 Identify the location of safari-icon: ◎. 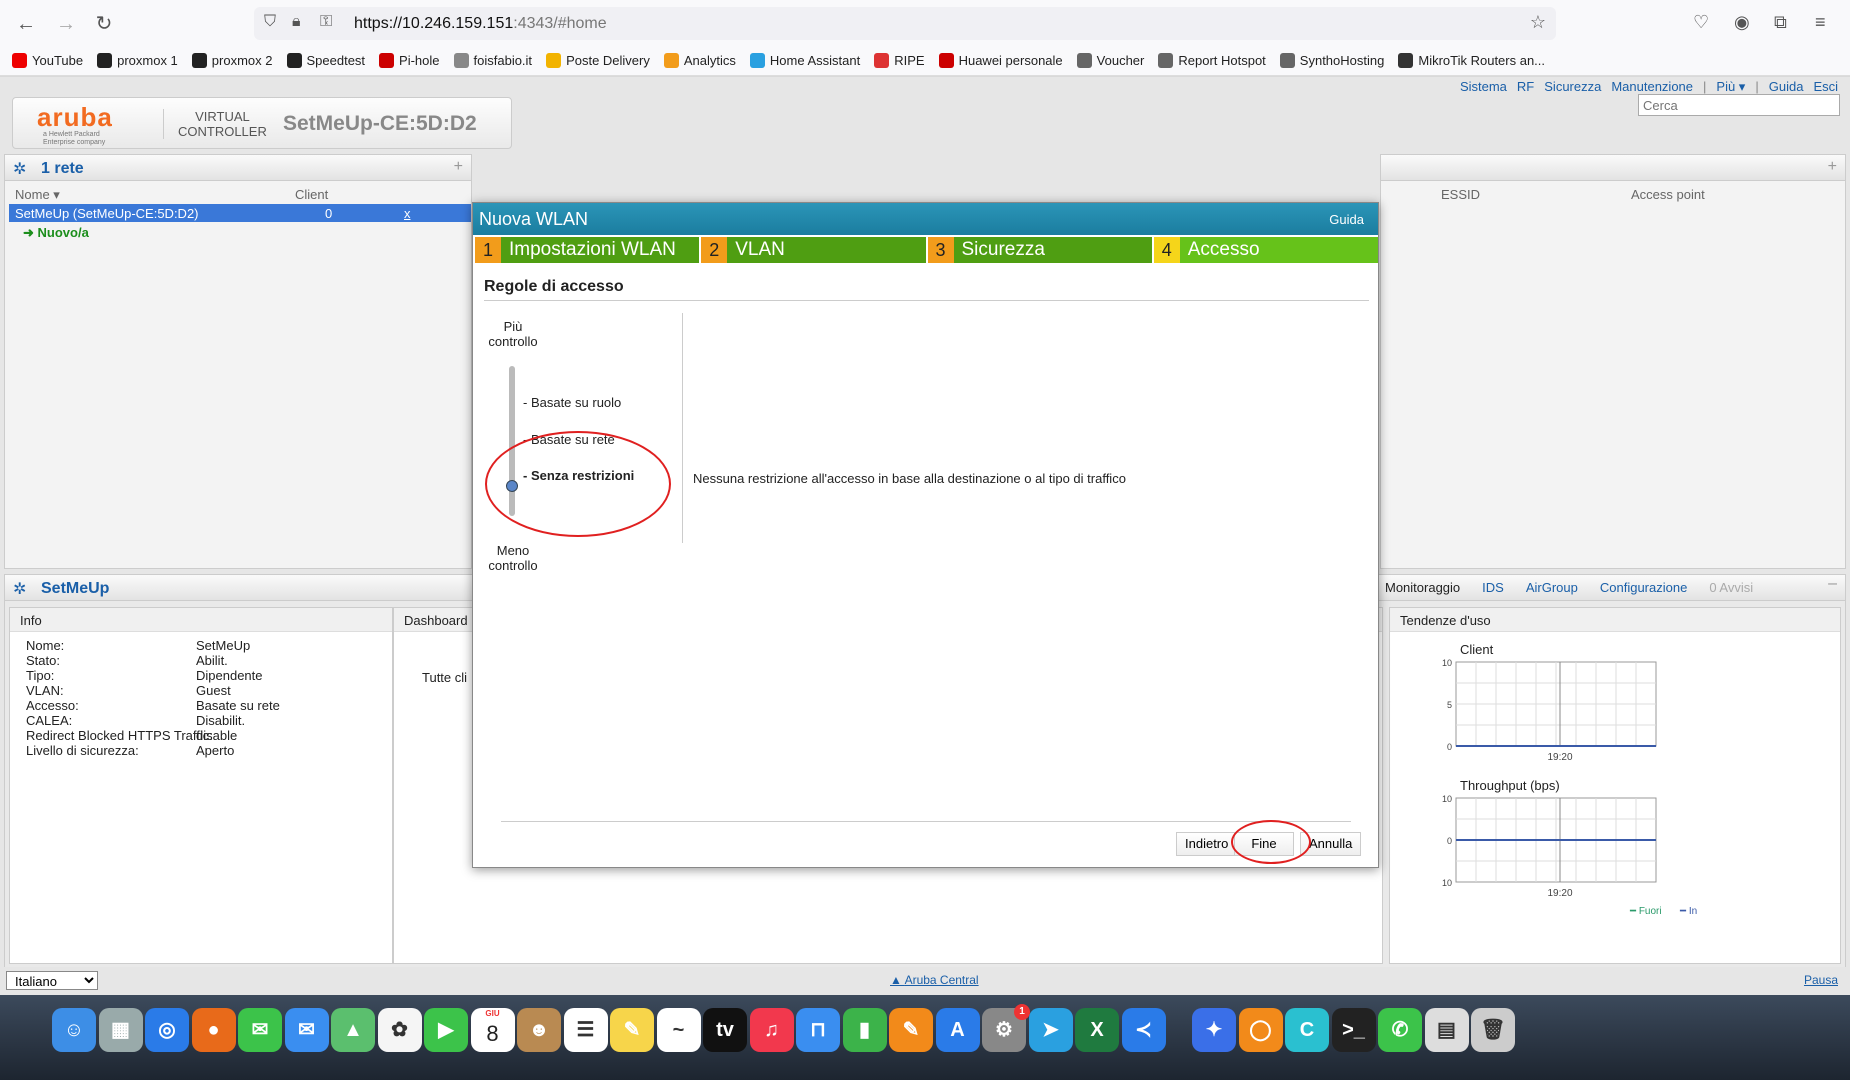
(167, 1030).